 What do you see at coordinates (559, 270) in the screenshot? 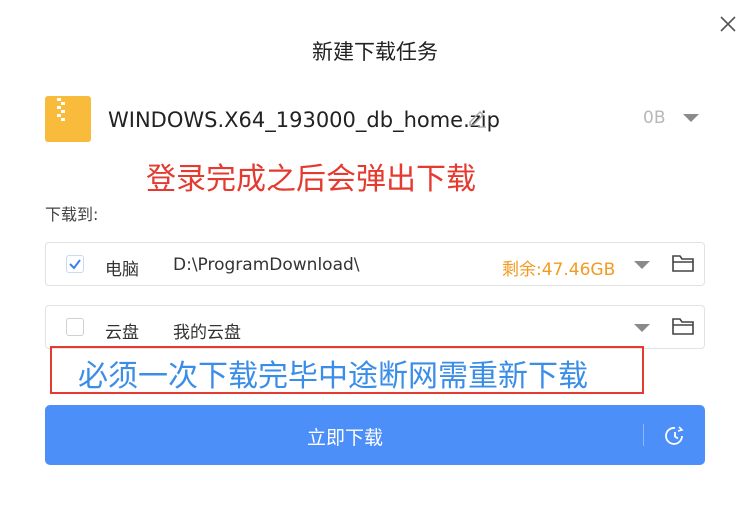
I see `pc-free-space: 剩余:47.46GB` at bounding box center [559, 270].